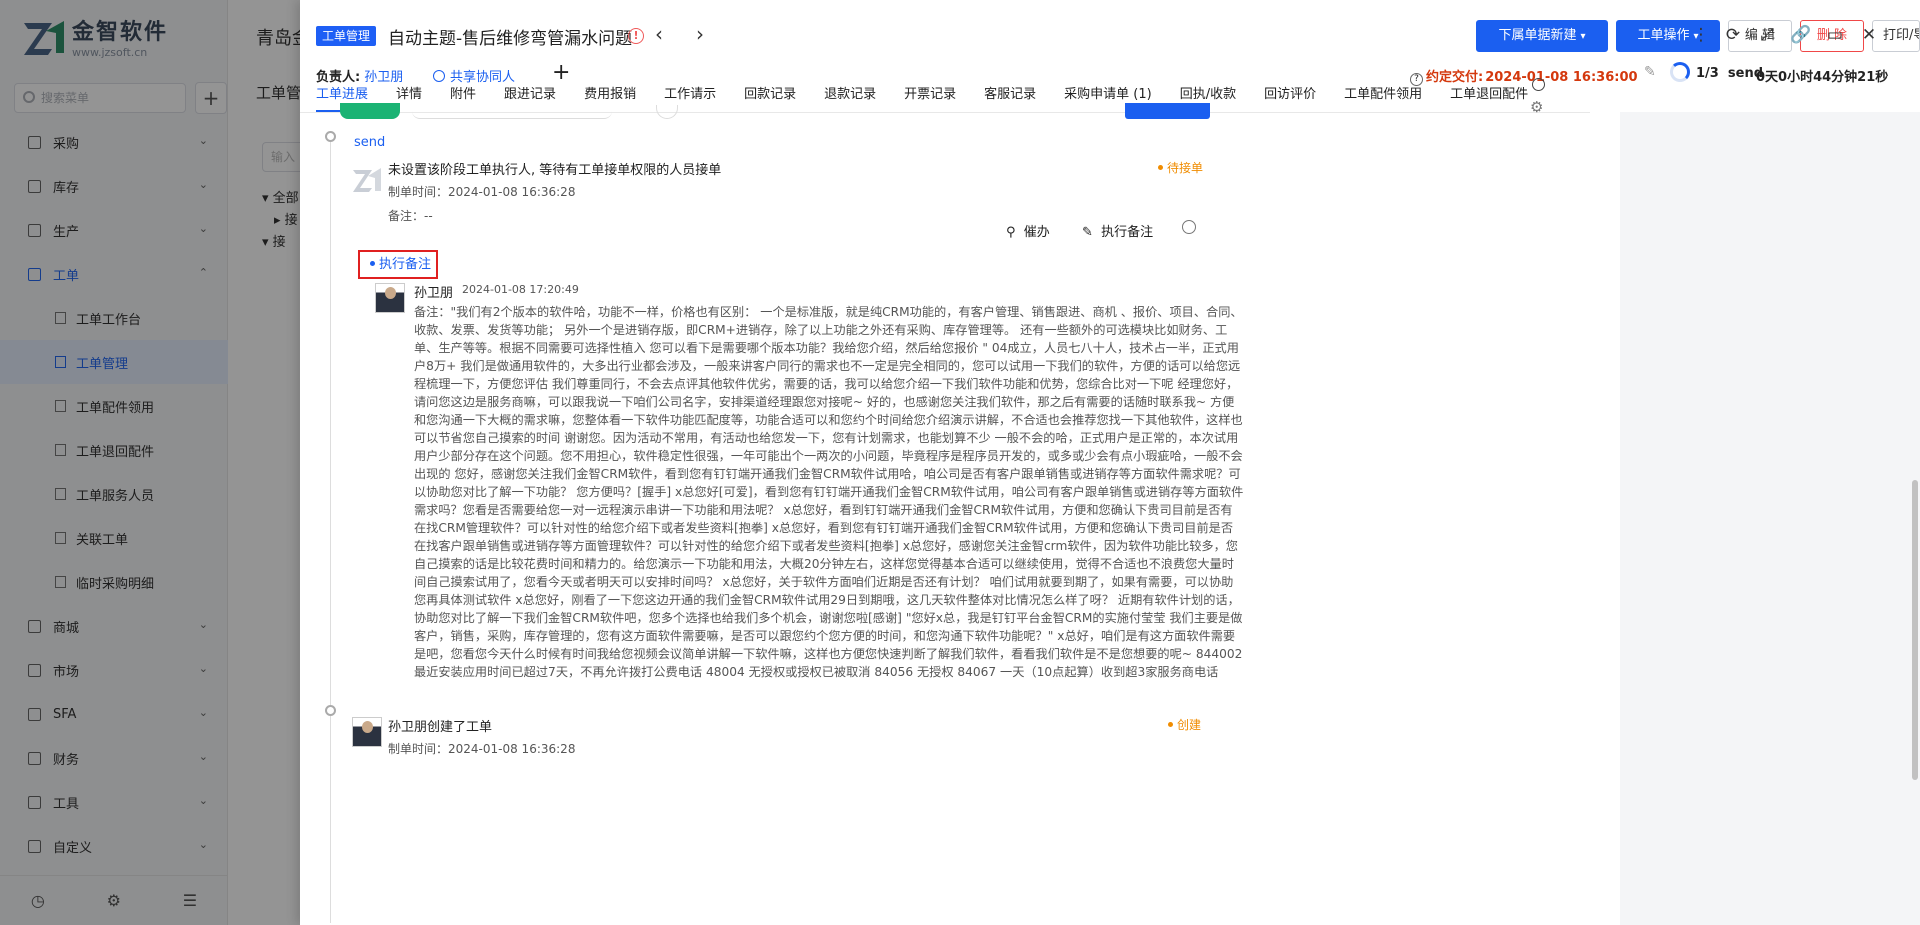 Image resolution: width=1920 pixels, height=925 pixels. I want to click on more-icon: ⋮, so click(1701, 35).